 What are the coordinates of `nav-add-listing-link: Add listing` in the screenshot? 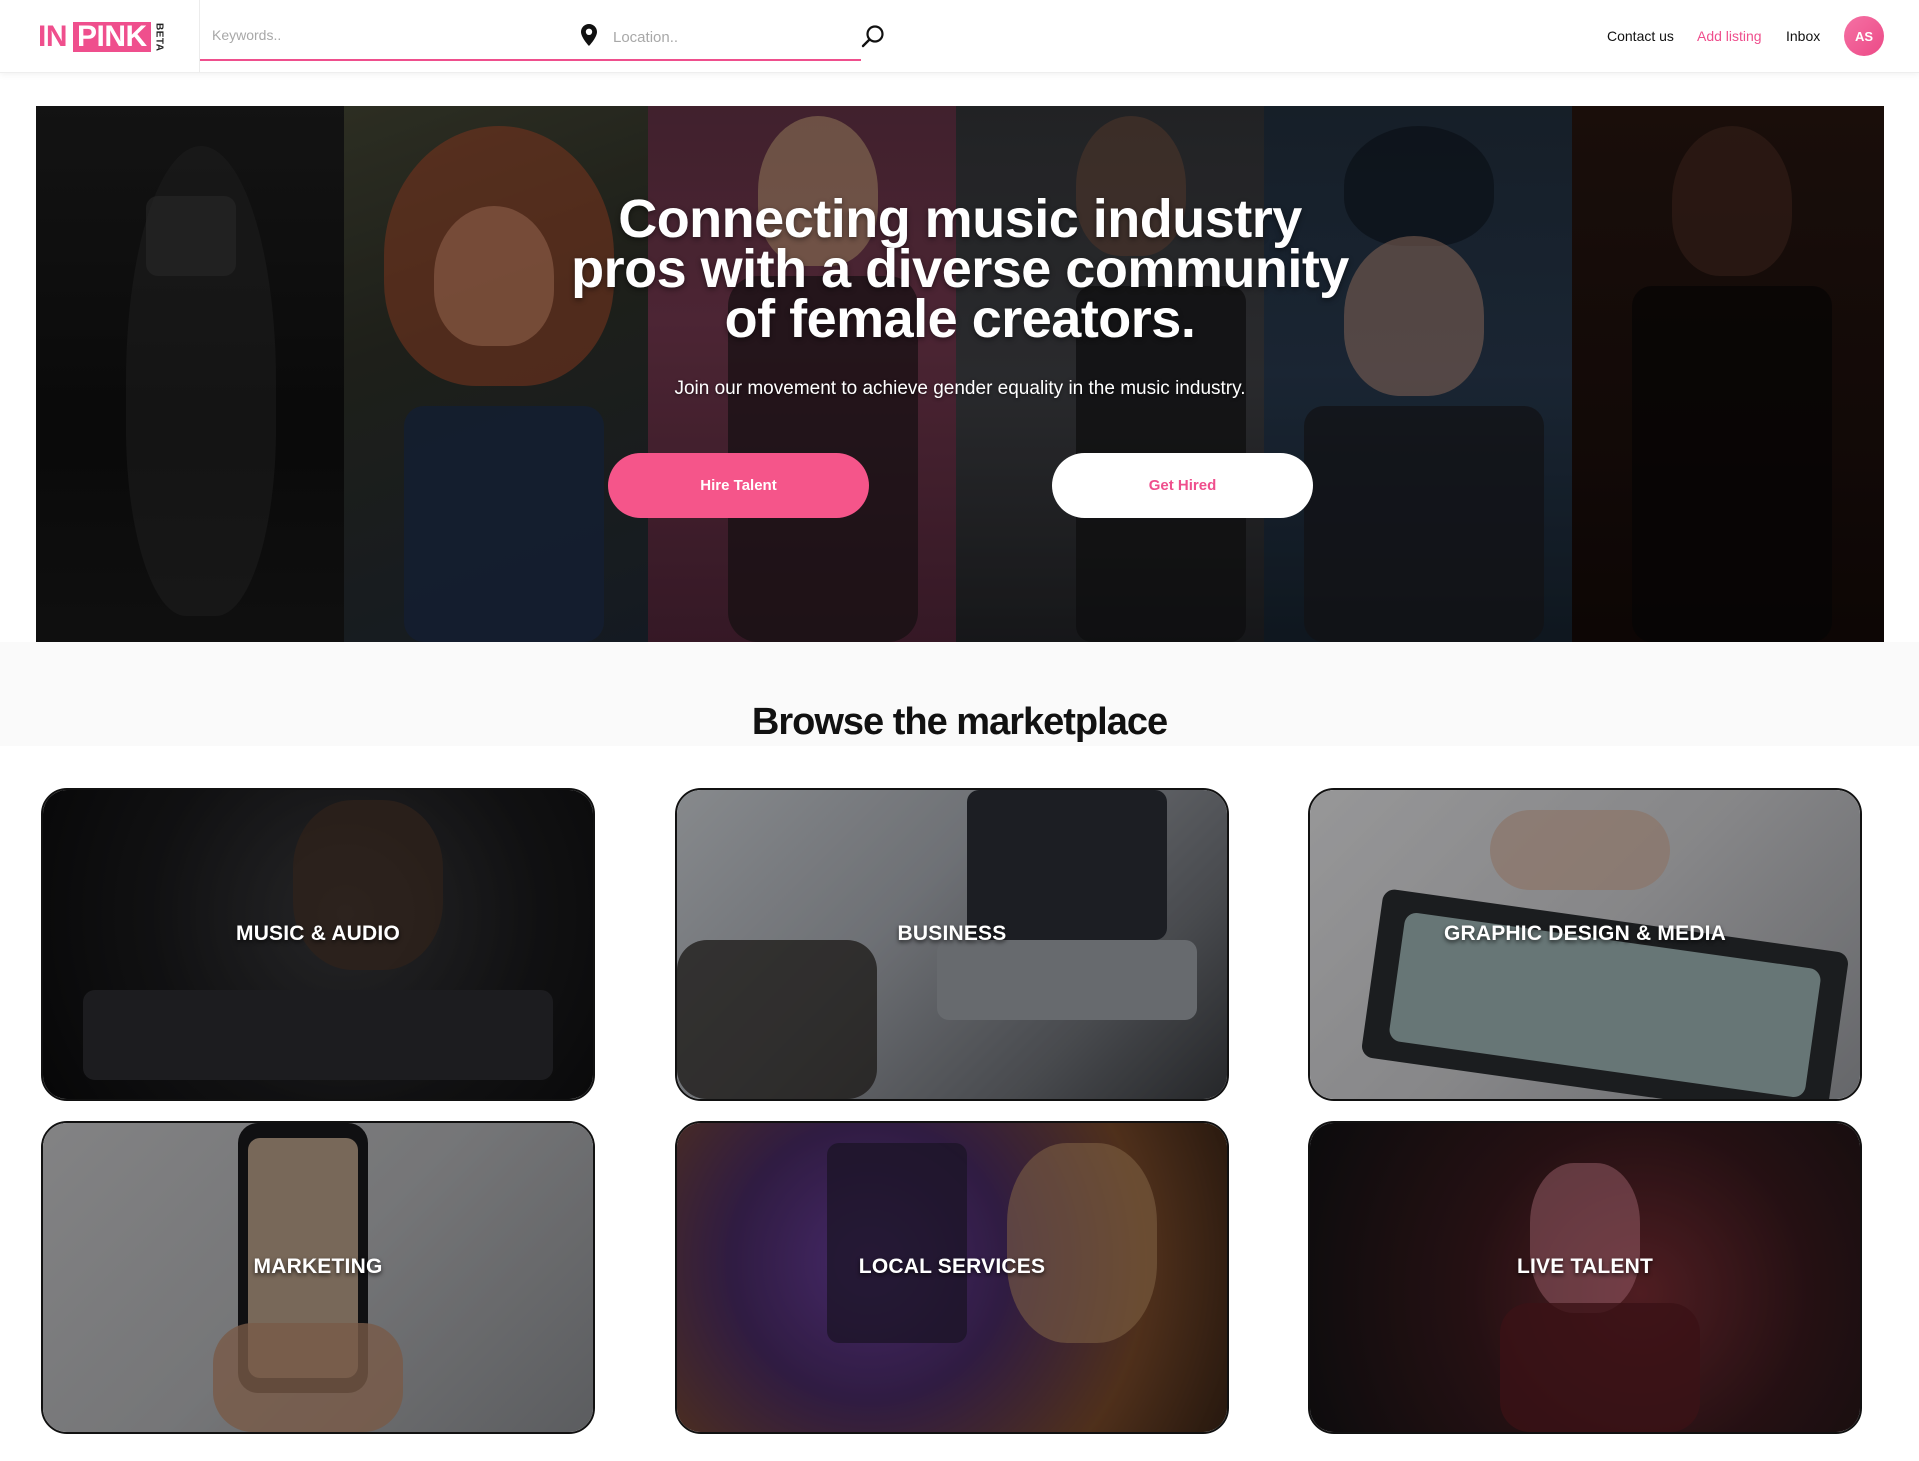 It's located at (1729, 36).